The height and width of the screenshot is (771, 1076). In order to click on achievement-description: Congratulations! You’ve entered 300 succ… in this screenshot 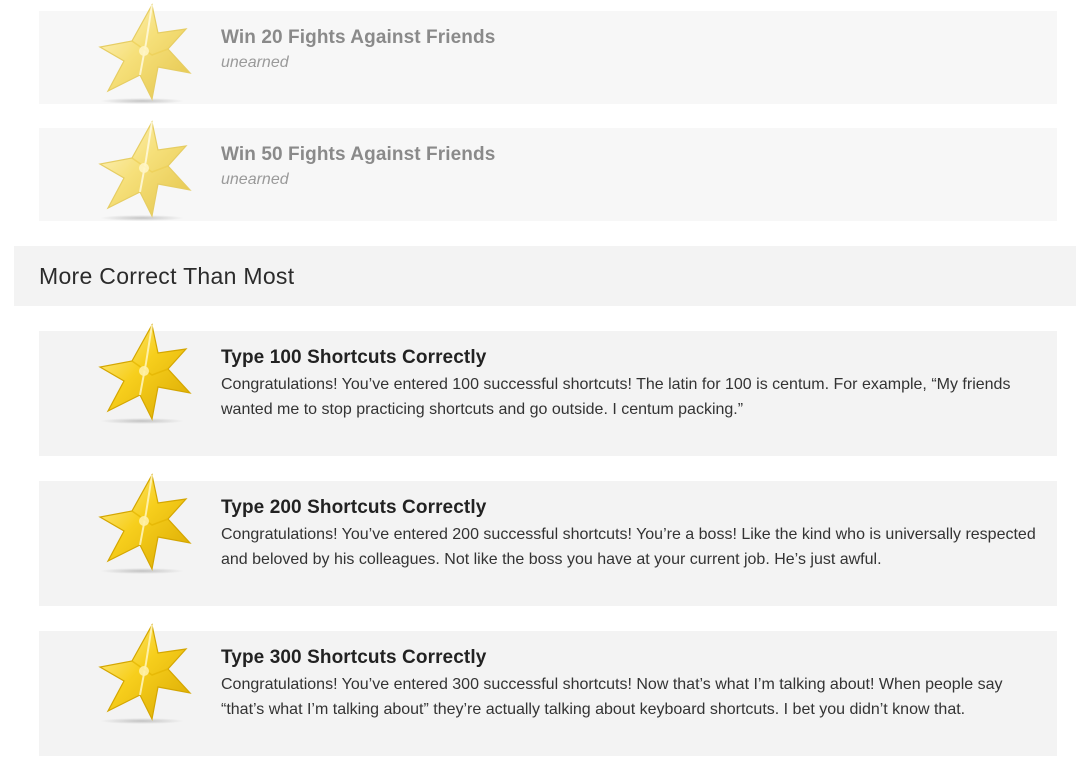, I will do `click(612, 697)`.